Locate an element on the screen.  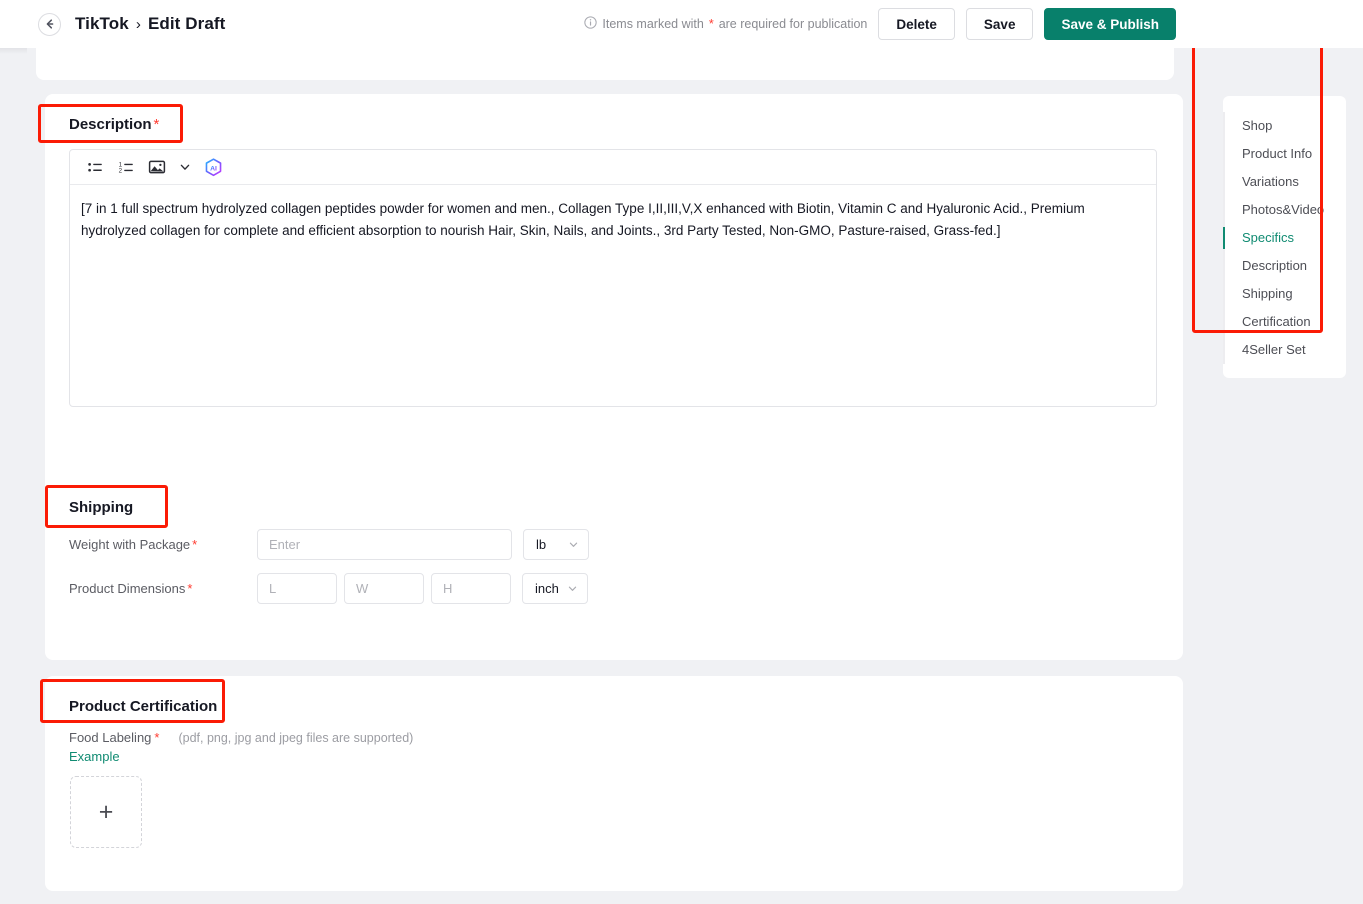
left-rail-shadow is located at coordinates (13, 51).